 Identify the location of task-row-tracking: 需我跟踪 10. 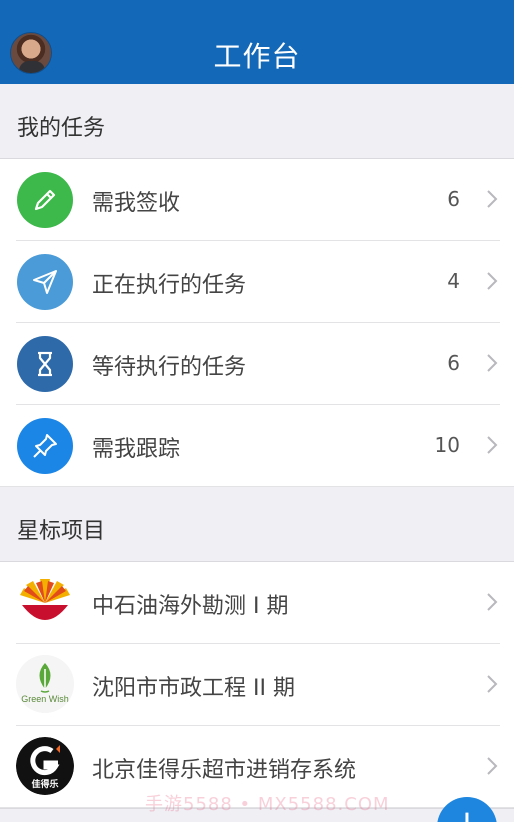
(257, 446).